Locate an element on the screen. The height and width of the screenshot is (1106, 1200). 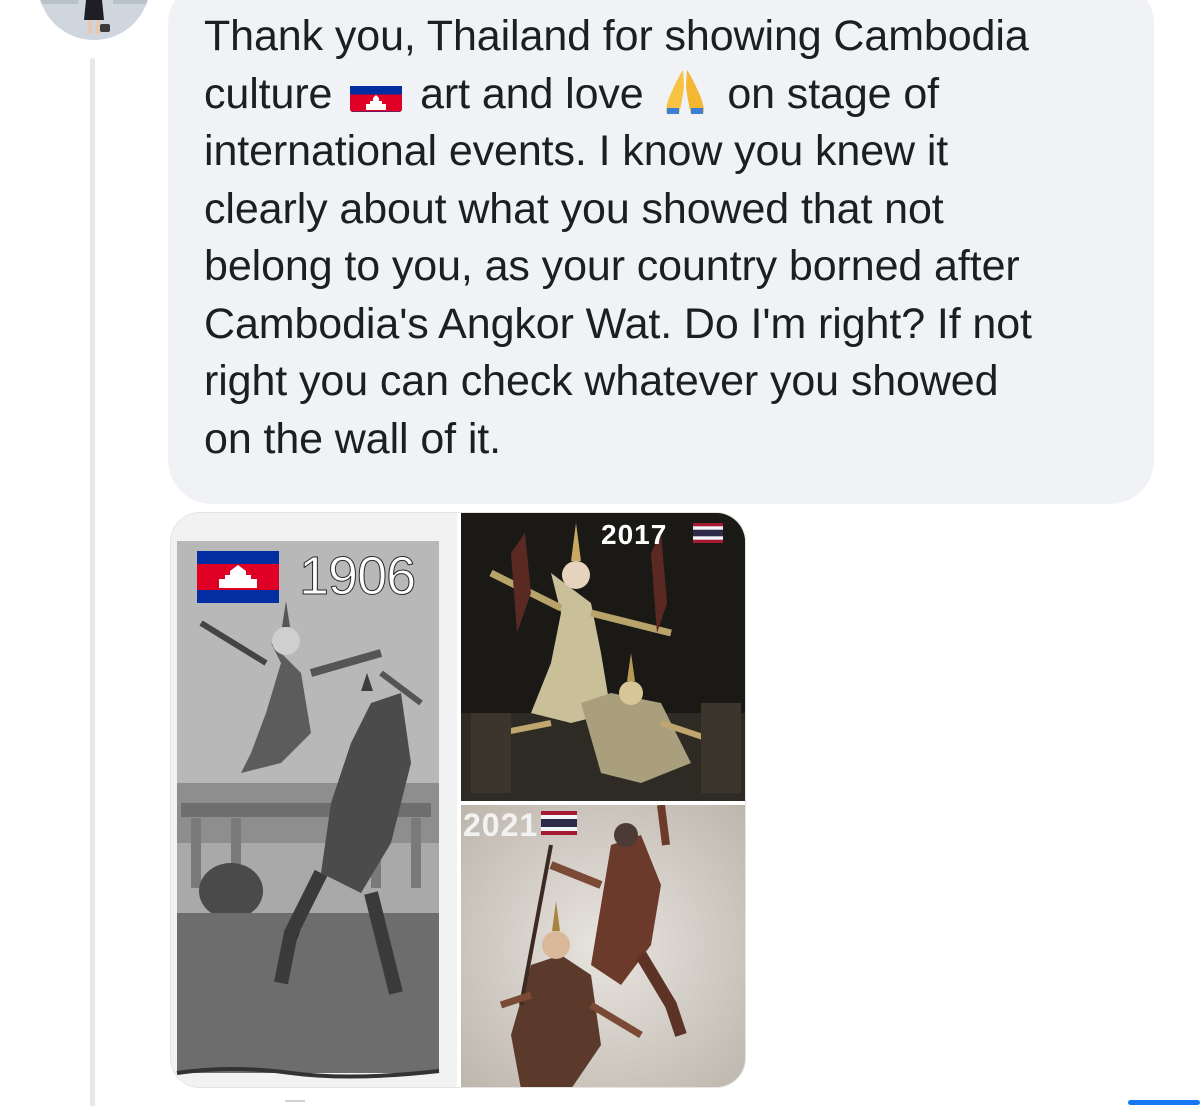
collage-divider is located at coordinates (603, 803).